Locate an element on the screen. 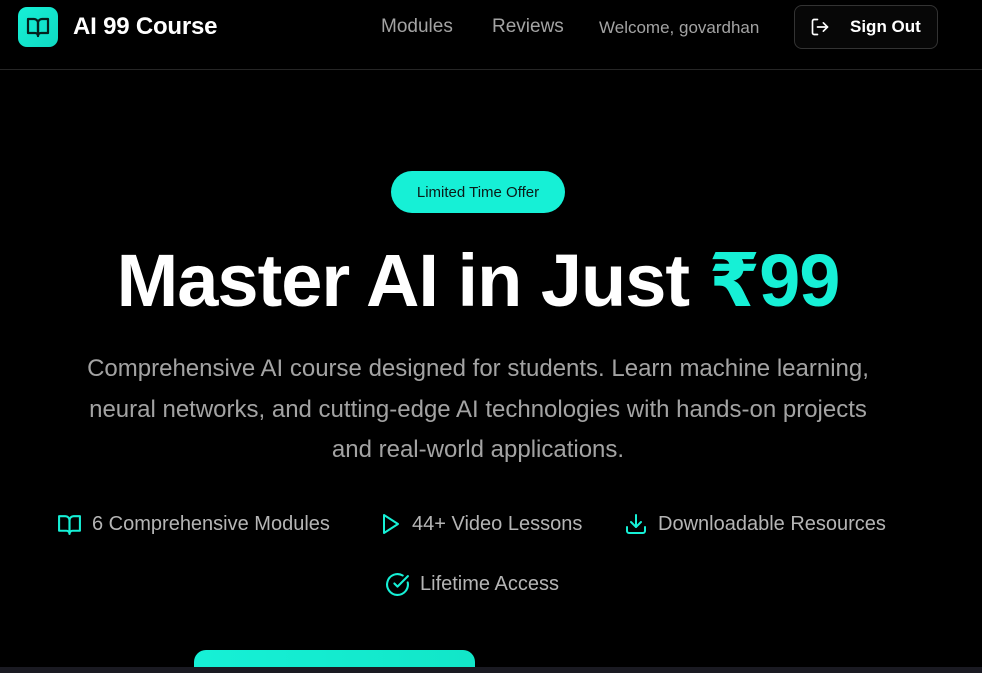  welcome-text: Welcome, govardhan is located at coordinates (679, 27).